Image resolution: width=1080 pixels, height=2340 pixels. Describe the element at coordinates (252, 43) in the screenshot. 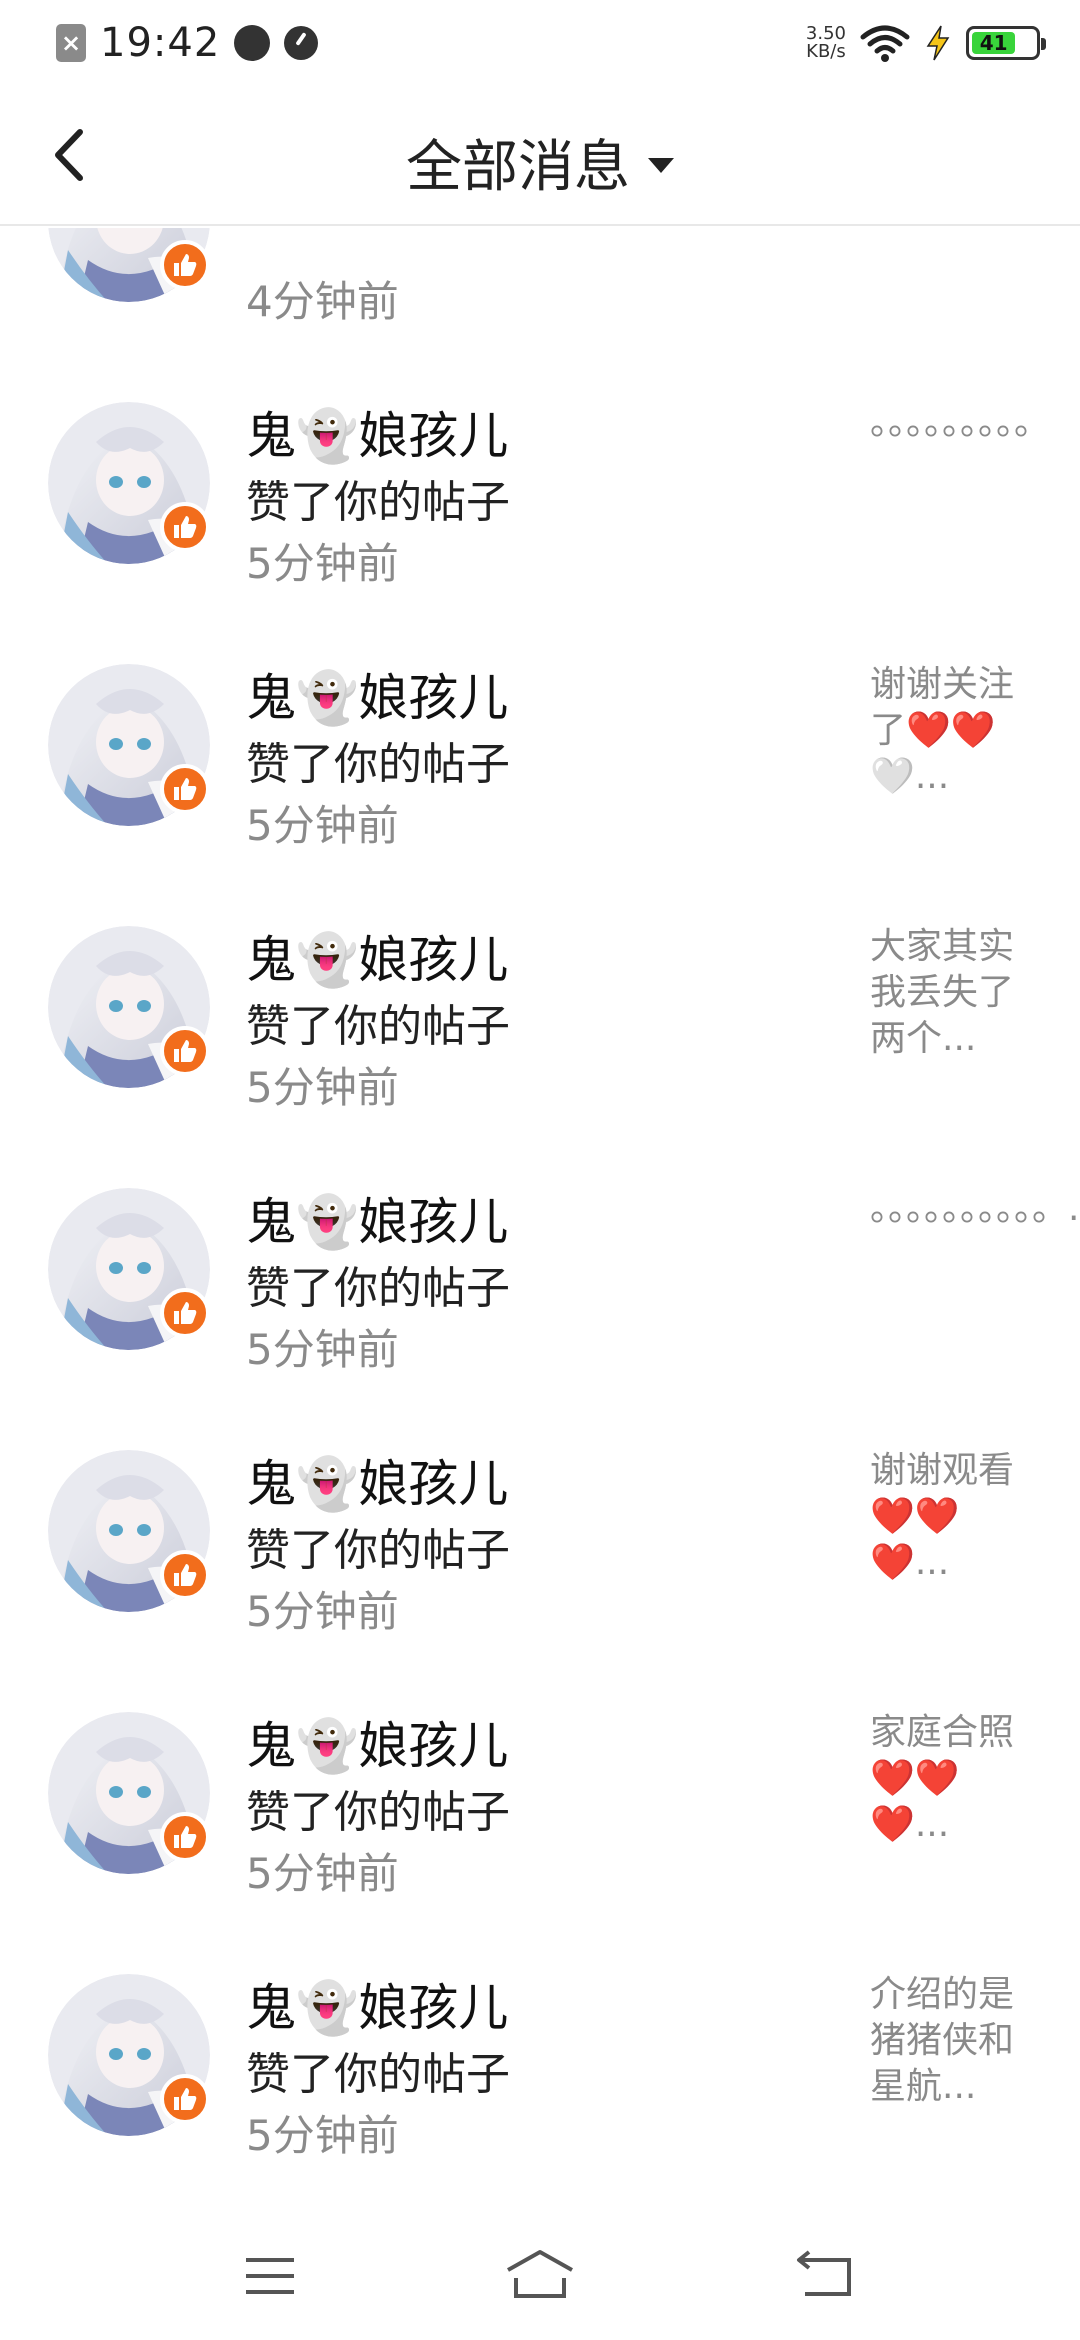

I see `app-cat-icon` at that location.